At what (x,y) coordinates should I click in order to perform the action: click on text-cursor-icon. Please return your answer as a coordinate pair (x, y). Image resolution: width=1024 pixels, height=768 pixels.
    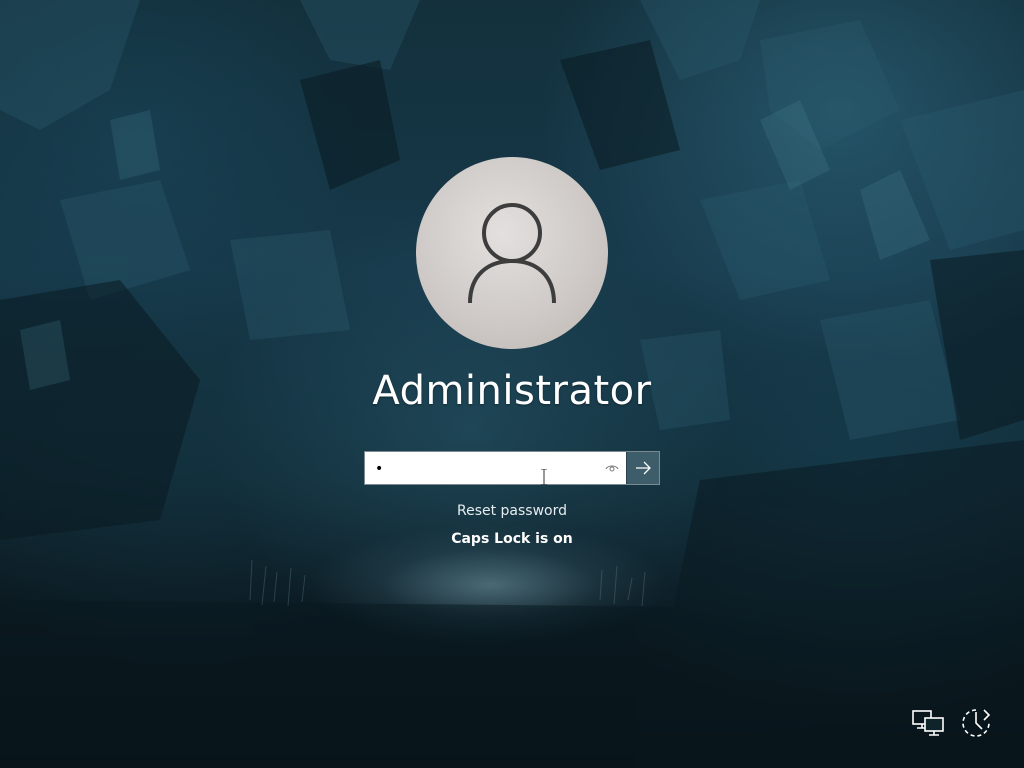
    Looking at the image, I should click on (544, 477).